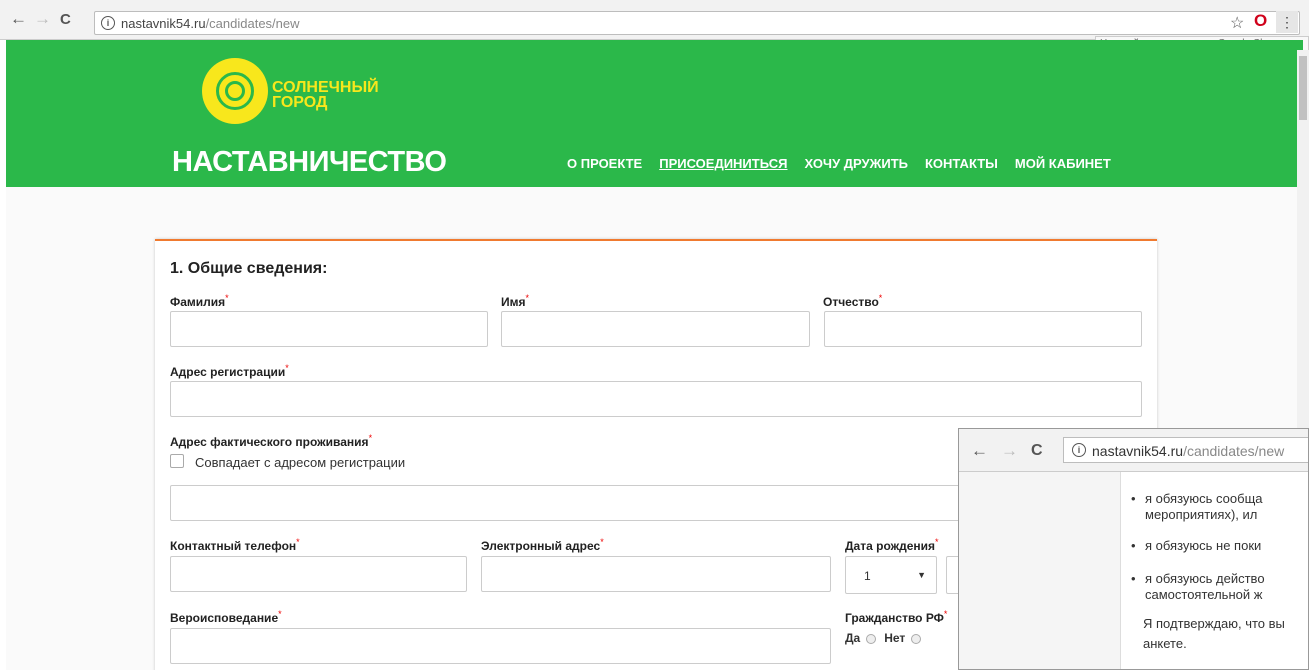 The image size is (1309, 670). What do you see at coordinates (871, 638) in the screenshot?
I see `citizenship-yes-radio` at bounding box center [871, 638].